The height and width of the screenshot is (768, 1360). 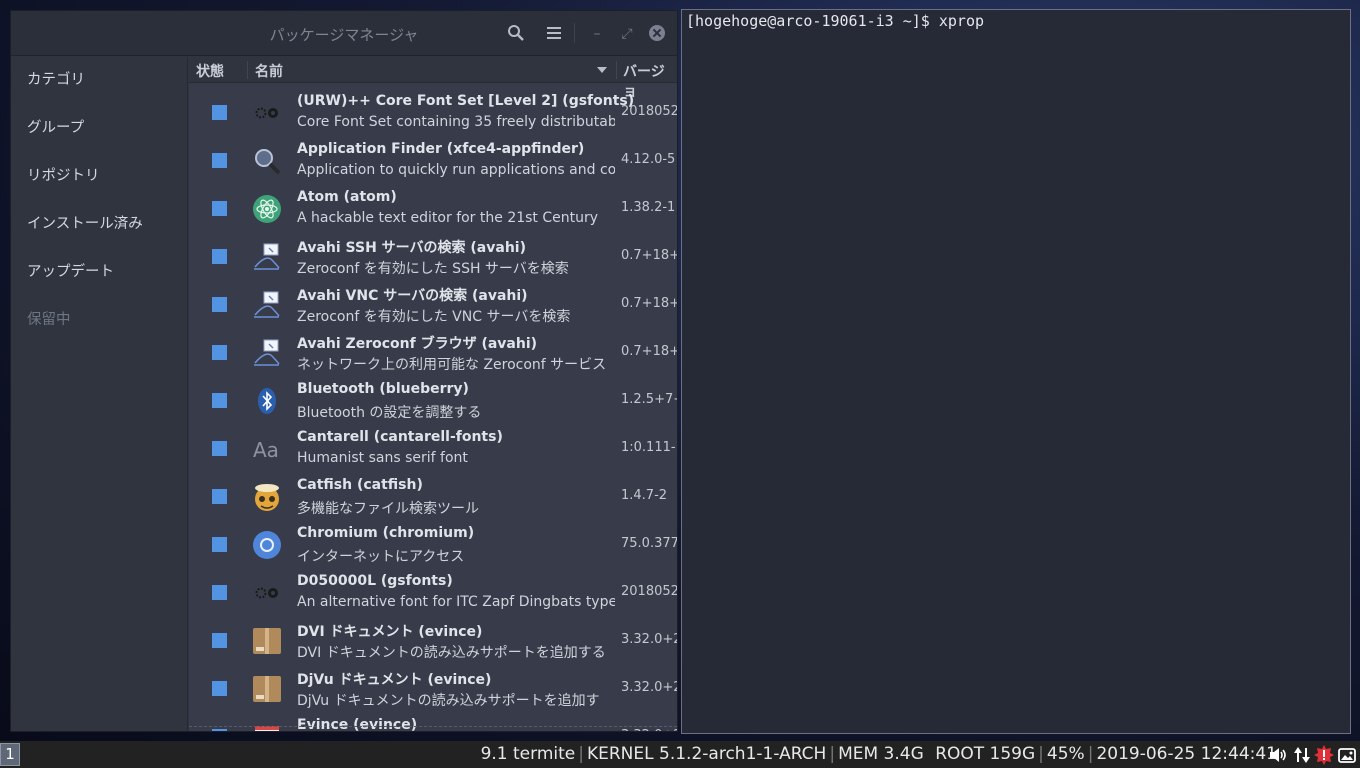 What do you see at coordinates (411, 248) in the screenshot?
I see `package-name: Avahi SSH サーバの検索 (avahi)` at bounding box center [411, 248].